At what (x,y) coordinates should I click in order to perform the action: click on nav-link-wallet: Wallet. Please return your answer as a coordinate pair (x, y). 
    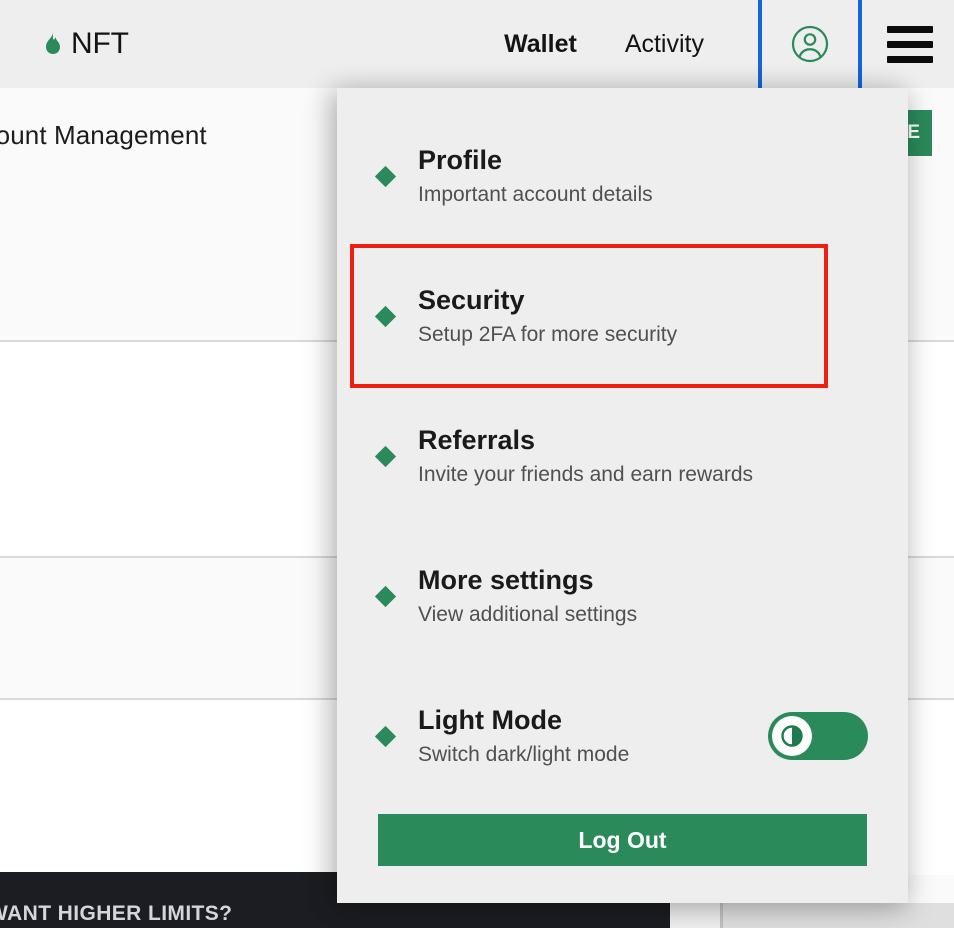
    Looking at the image, I should click on (540, 44).